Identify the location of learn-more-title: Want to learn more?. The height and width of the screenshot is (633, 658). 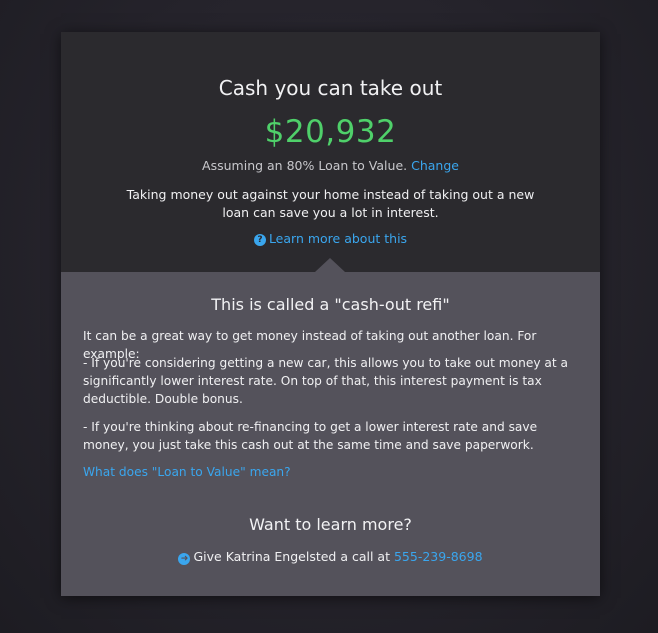
(330, 524).